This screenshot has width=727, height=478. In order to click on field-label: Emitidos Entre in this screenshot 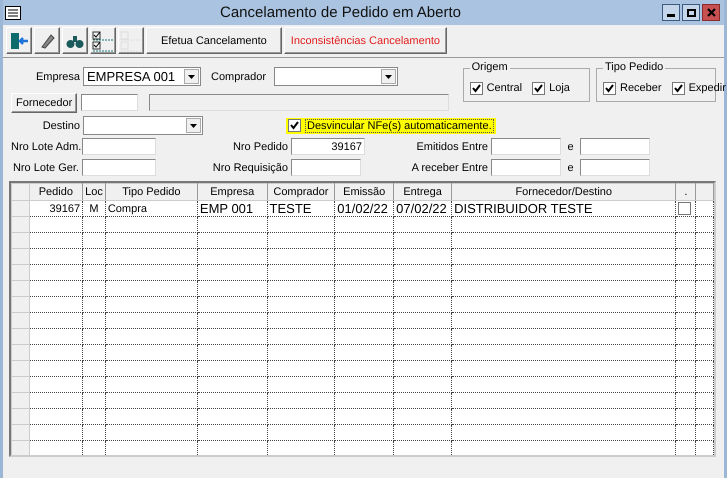, I will do `click(452, 146)`.